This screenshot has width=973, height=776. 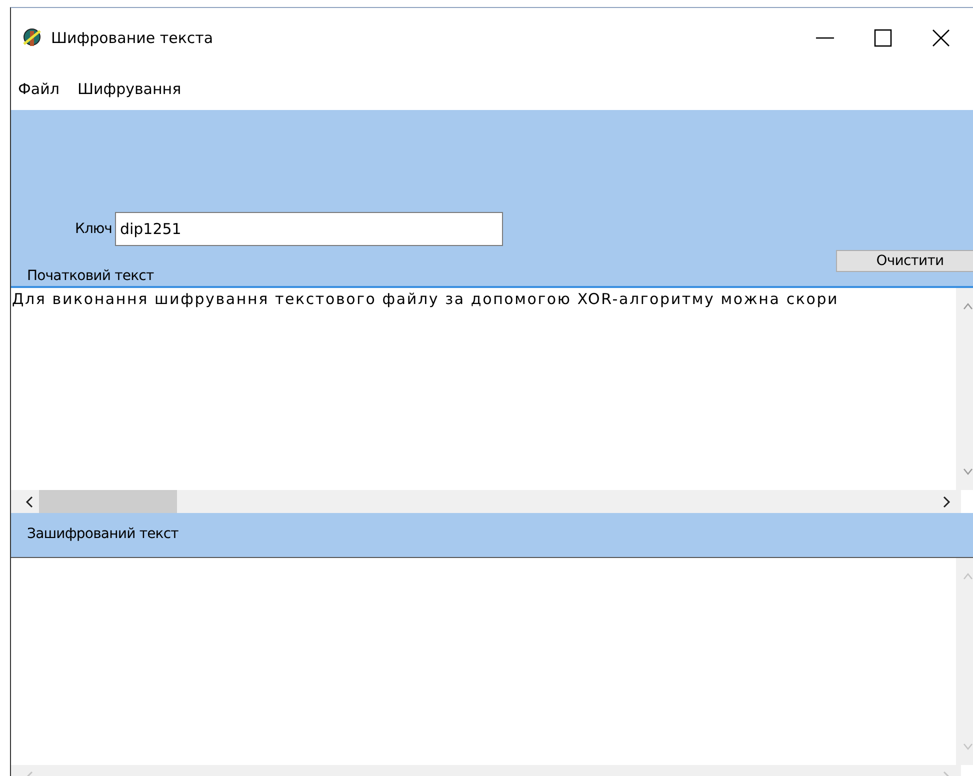 What do you see at coordinates (90, 277) in the screenshot?
I see `source-label: Початковий текст` at bounding box center [90, 277].